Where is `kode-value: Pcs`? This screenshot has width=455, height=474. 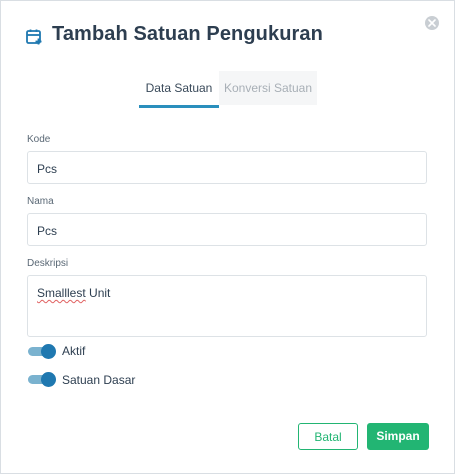 kode-value: Pcs is located at coordinates (47, 169).